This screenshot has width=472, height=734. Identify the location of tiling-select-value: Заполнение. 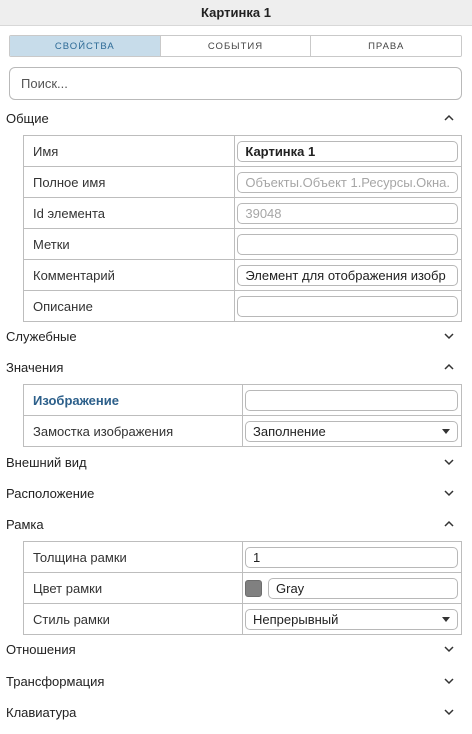
(289, 431).